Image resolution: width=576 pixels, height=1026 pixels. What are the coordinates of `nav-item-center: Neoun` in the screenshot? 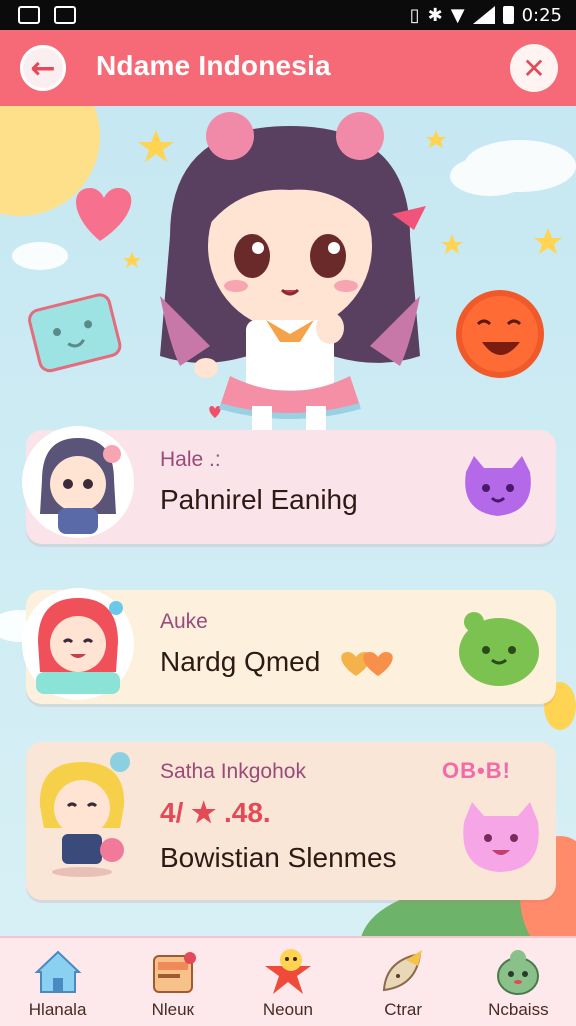 It's located at (288, 982).